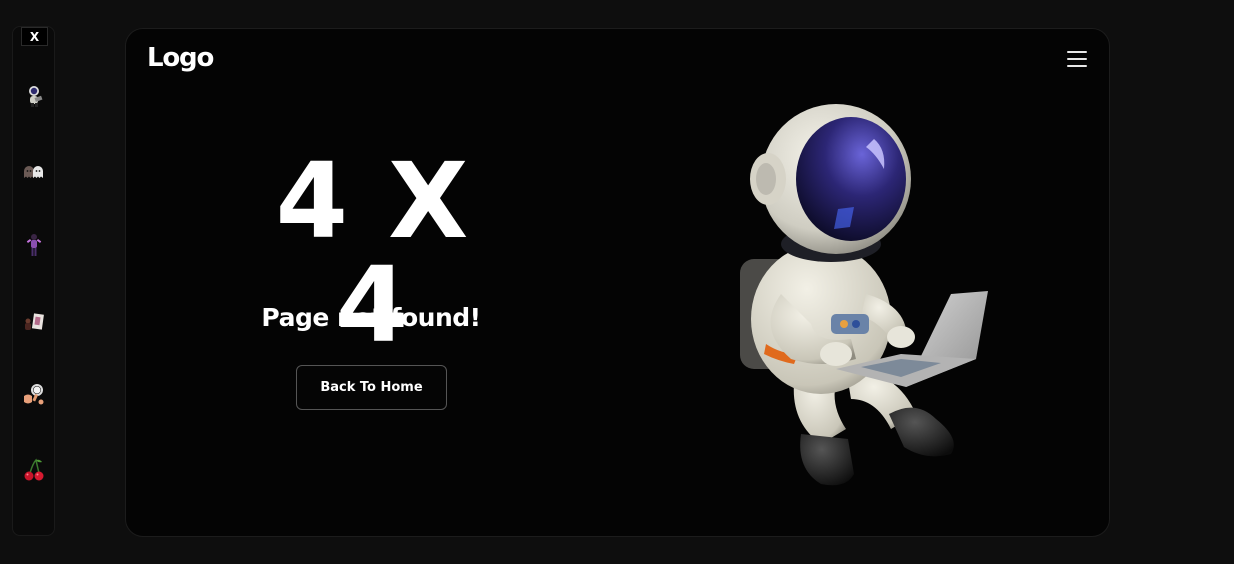  I want to click on back-to-home-button: Back To Home, so click(371, 387).